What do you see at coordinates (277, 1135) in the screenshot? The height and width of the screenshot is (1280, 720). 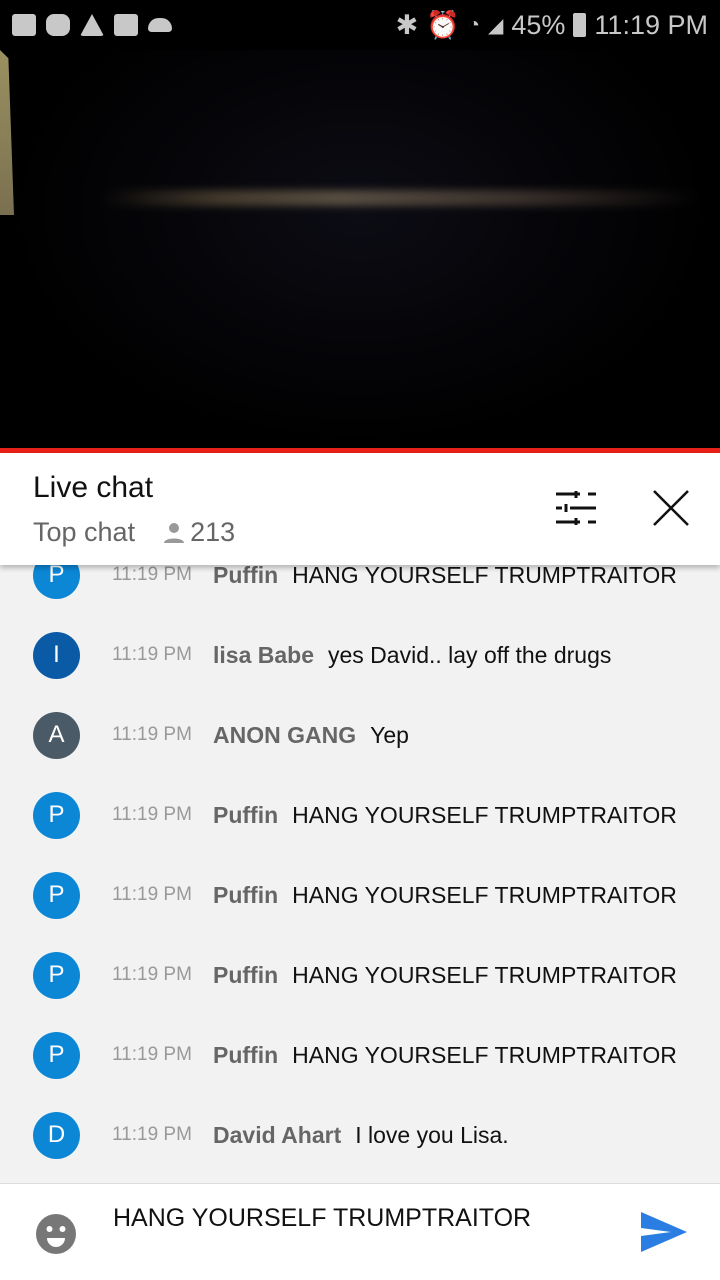 I see `message-author: David Ahart` at bounding box center [277, 1135].